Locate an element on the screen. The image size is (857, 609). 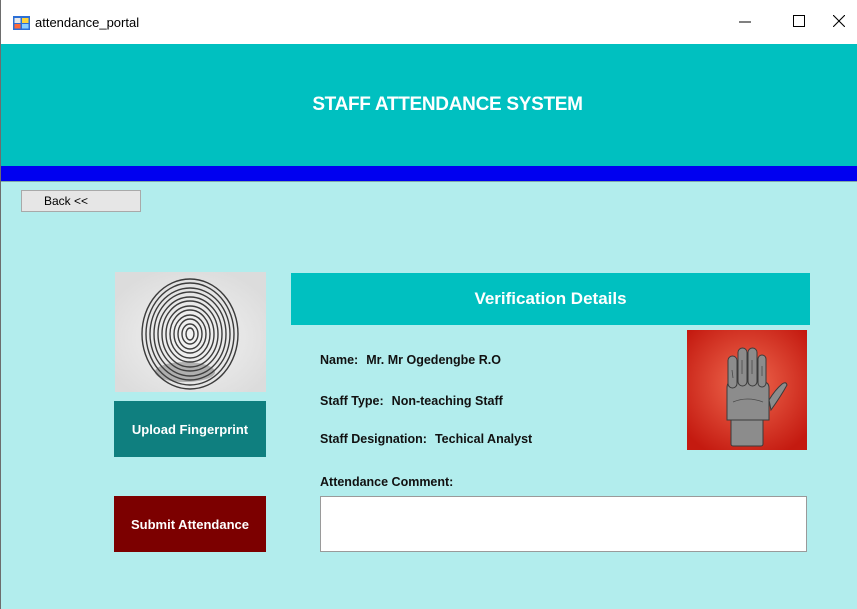
close-icon is located at coordinates (839, 23).